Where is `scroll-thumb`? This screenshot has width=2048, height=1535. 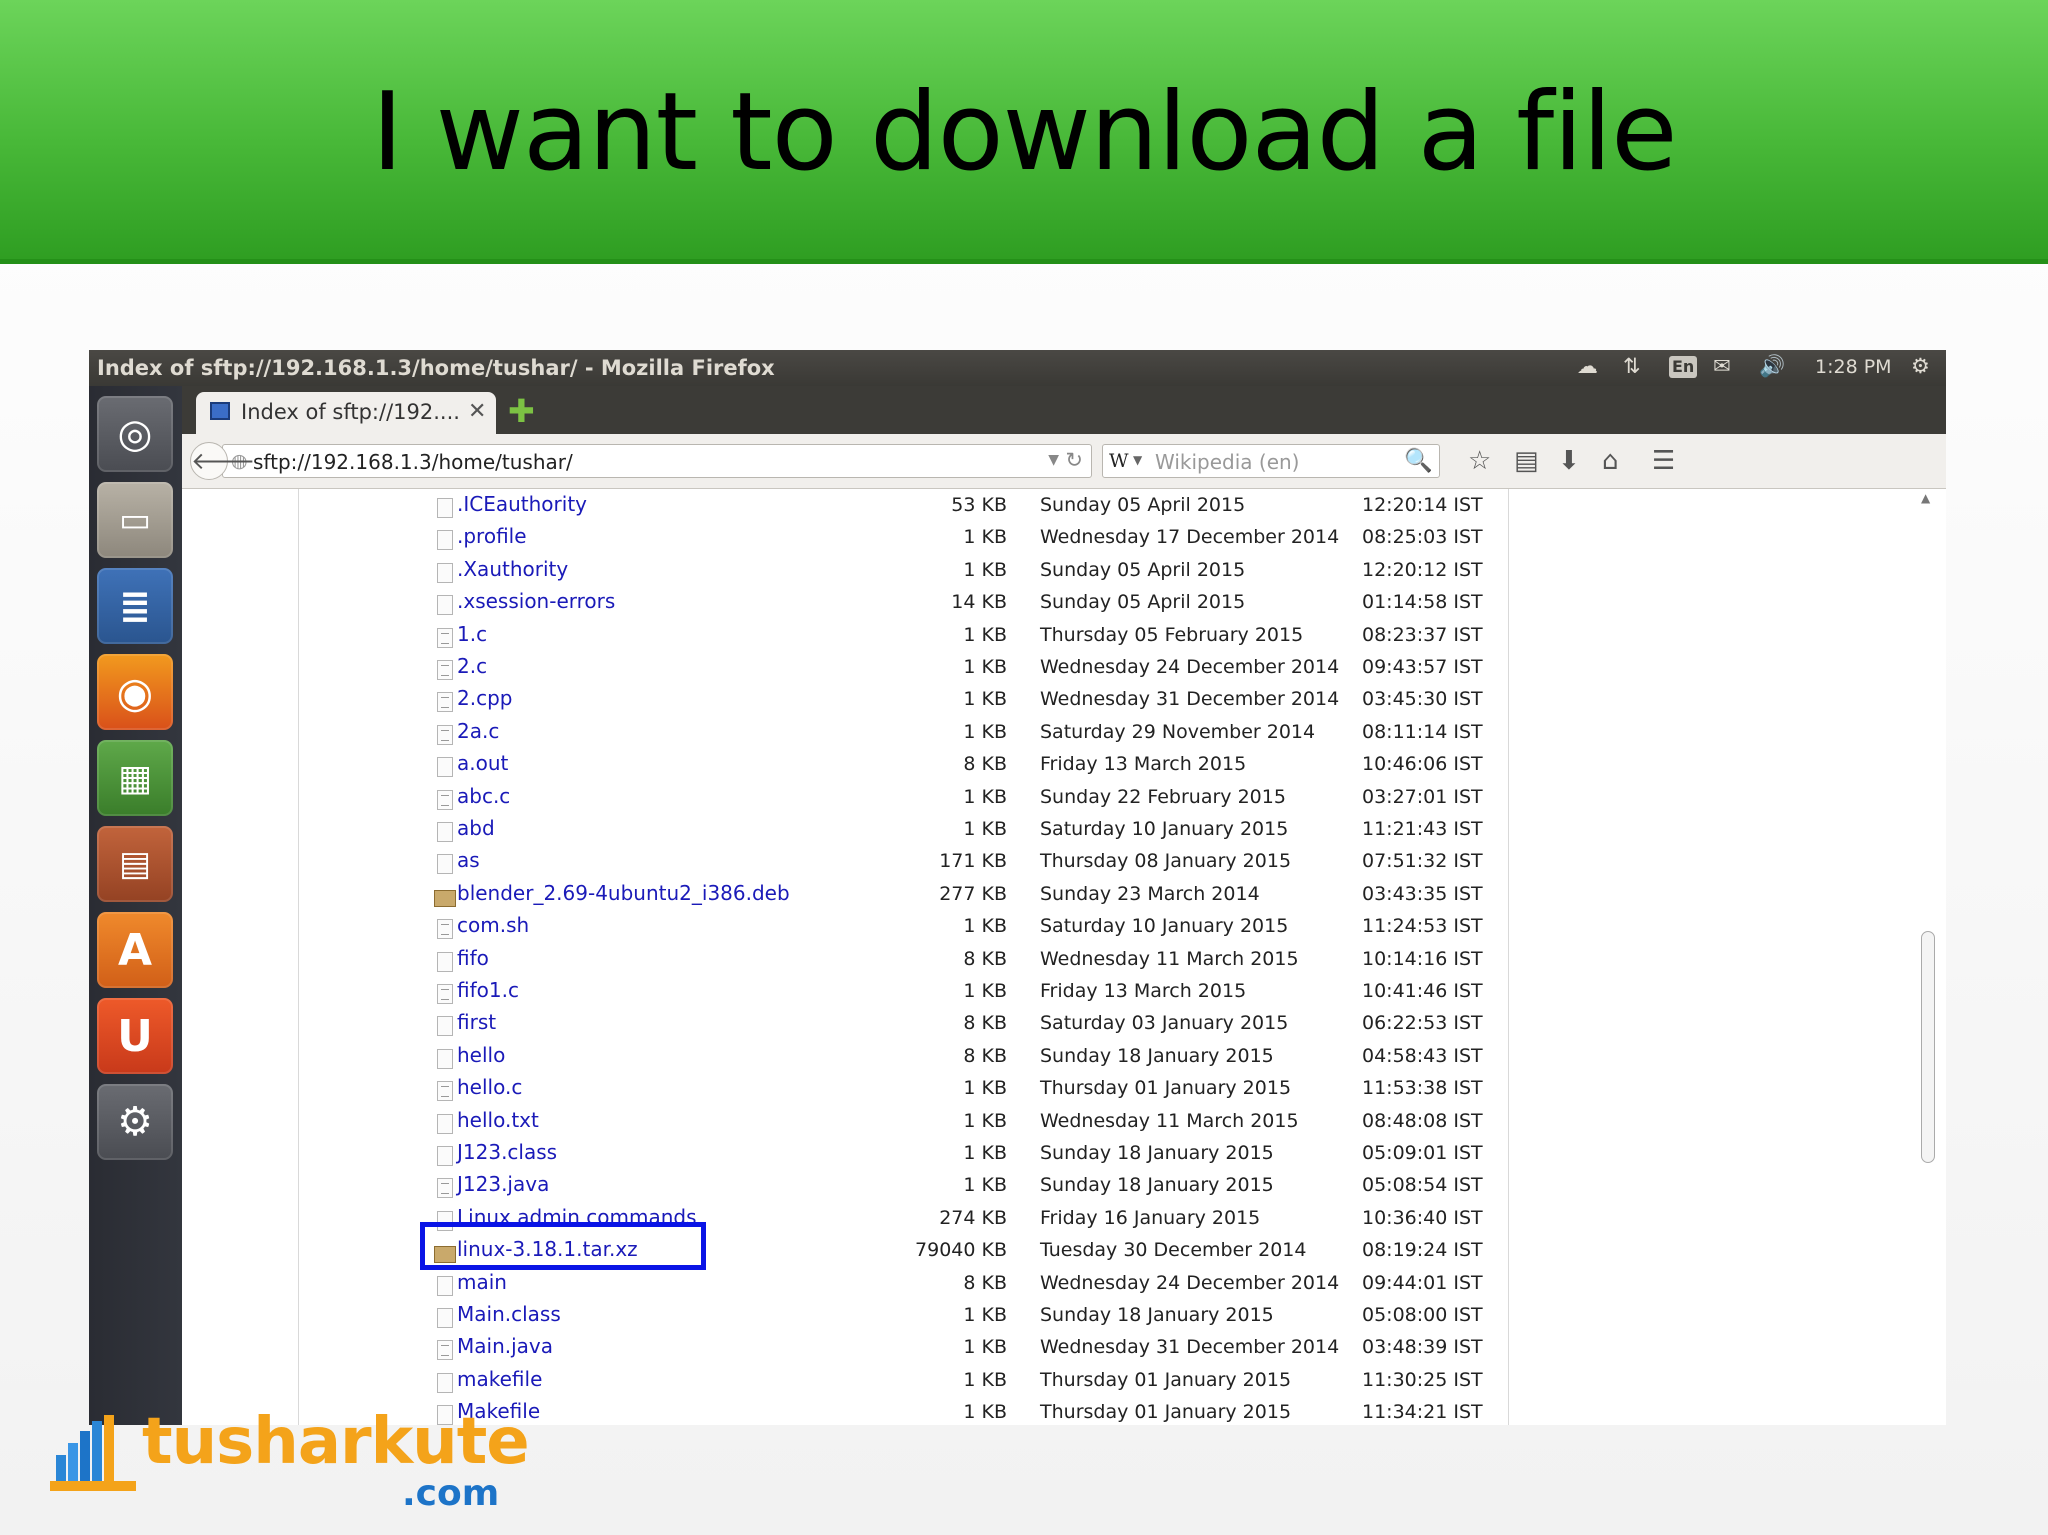
scroll-thumb is located at coordinates (1928, 1047).